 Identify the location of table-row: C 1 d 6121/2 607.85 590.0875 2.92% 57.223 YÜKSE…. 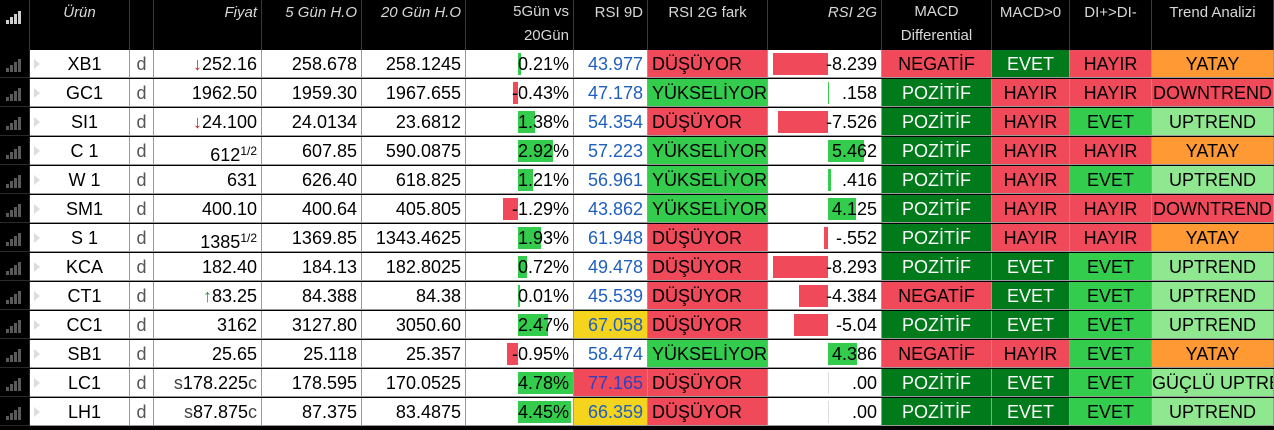
(637, 151).